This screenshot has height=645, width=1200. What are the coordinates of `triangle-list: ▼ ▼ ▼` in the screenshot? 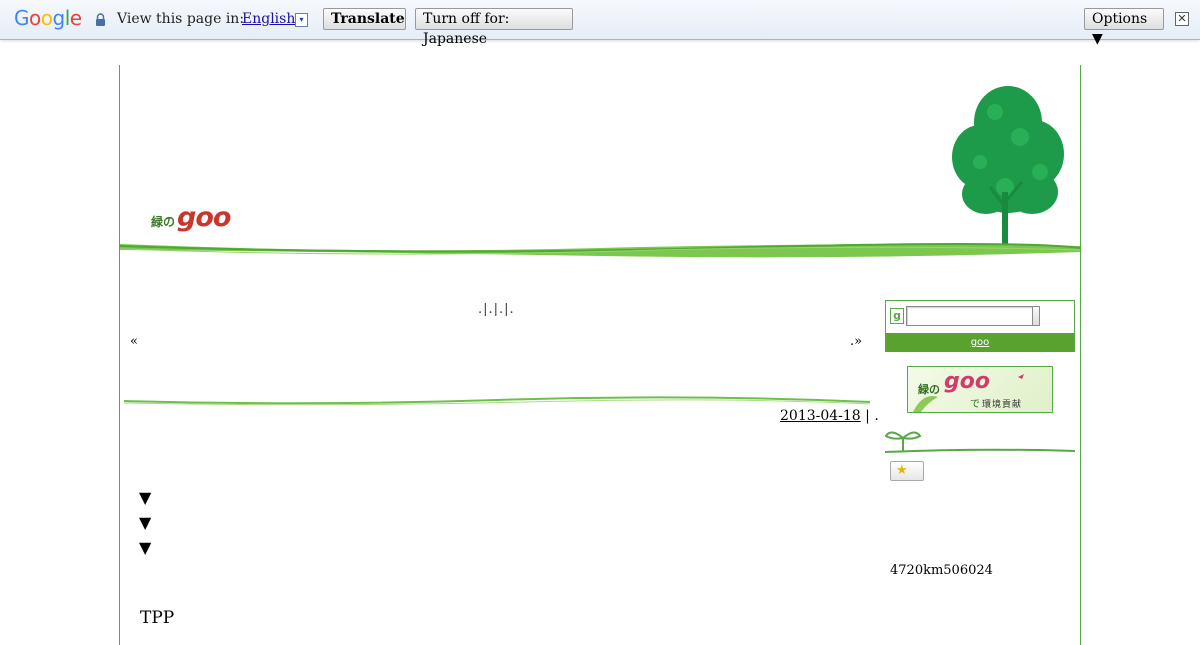 It's located at (145, 522).